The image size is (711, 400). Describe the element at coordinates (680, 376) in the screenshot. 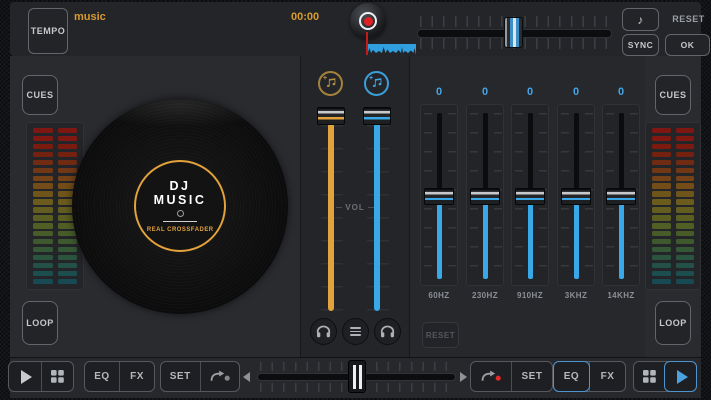

I see `play-button-right` at that location.